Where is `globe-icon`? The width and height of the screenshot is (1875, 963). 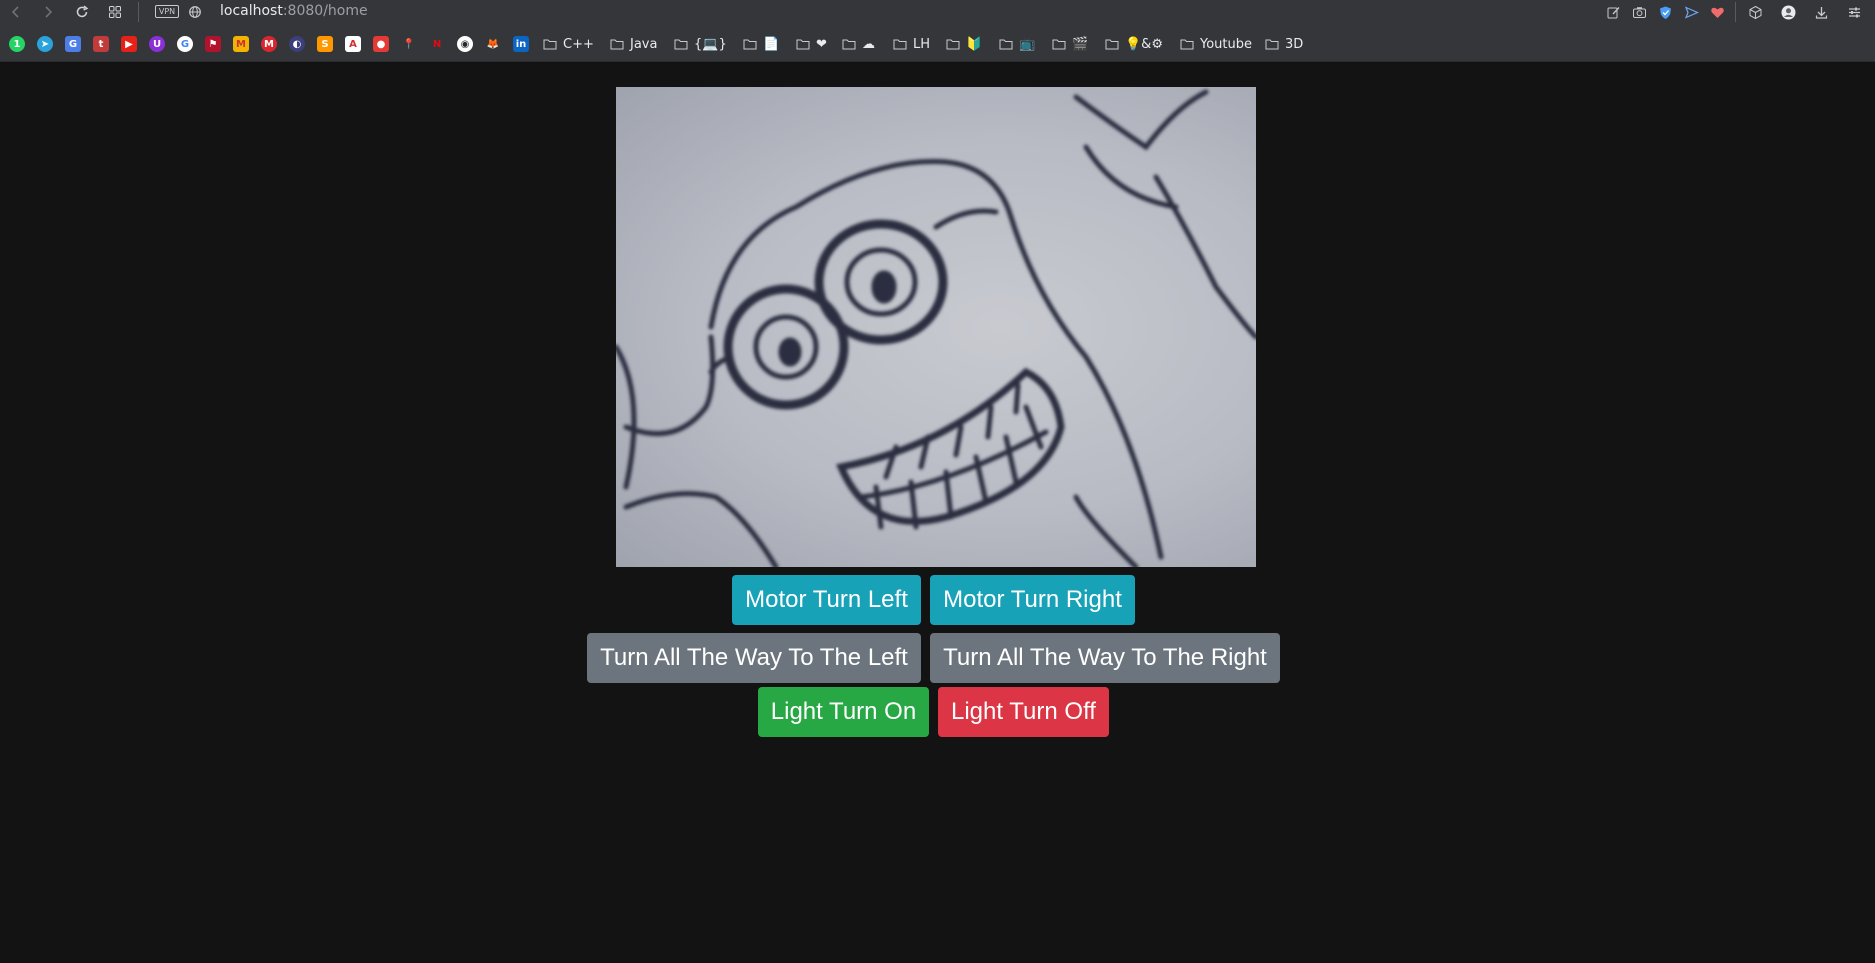
globe-icon is located at coordinates (195, 12).